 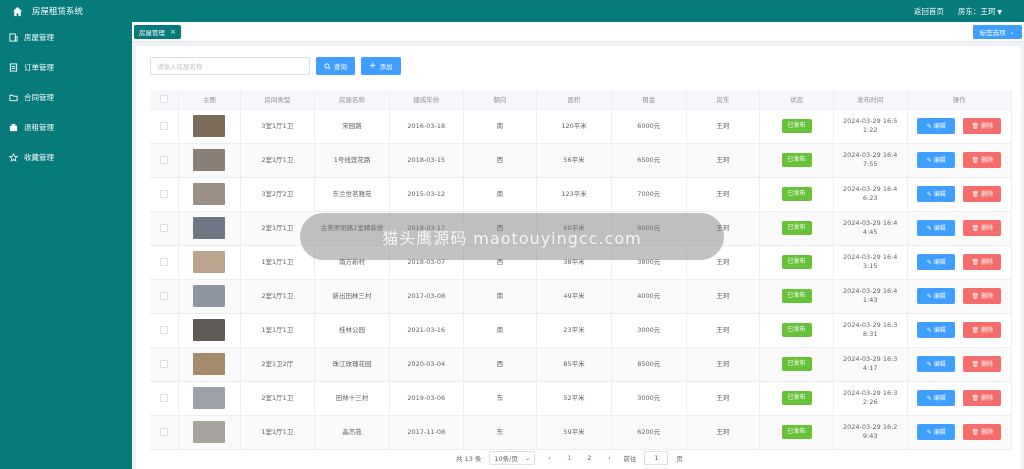 What do you see at coordinates (997, 31) in the screenshot?
I see `tag-options-button: 标签选项 ⌄` at bounding box center [997, 31].